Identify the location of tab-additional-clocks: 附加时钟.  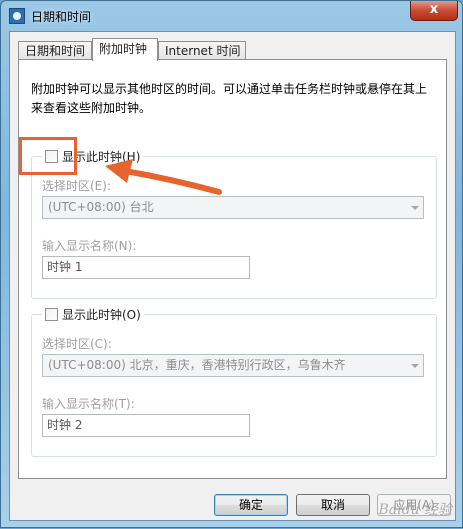
(125, 49).